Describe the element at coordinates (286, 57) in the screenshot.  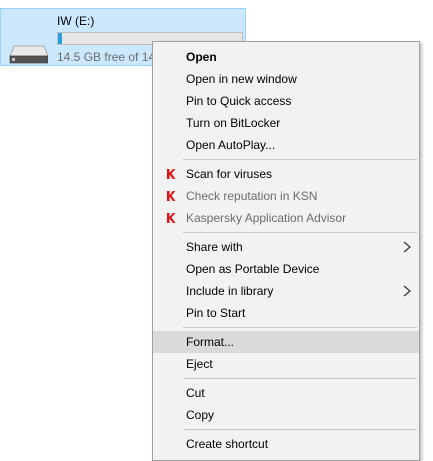
I see `menu-item-open: Open` at that location.